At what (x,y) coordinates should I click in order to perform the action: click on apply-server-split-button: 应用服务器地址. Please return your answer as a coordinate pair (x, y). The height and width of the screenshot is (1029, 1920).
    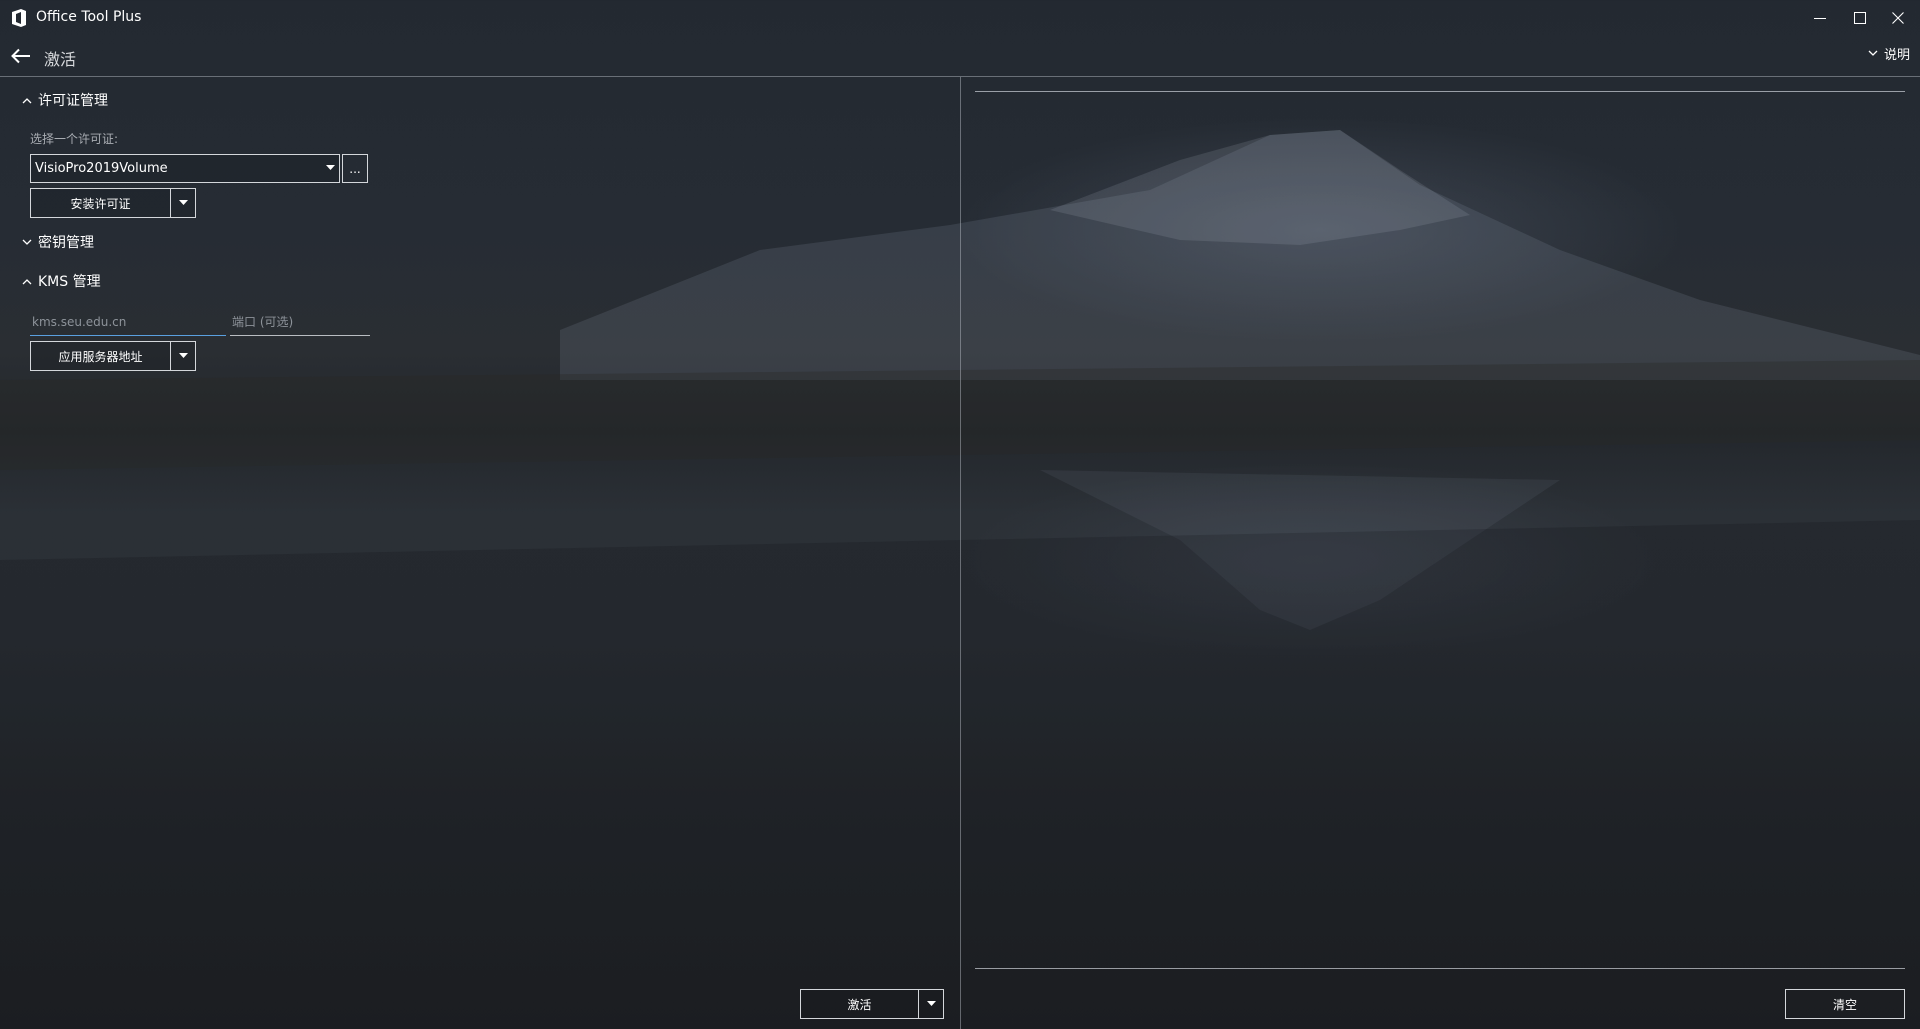
    Looking at the image, I should click on (113, 356).